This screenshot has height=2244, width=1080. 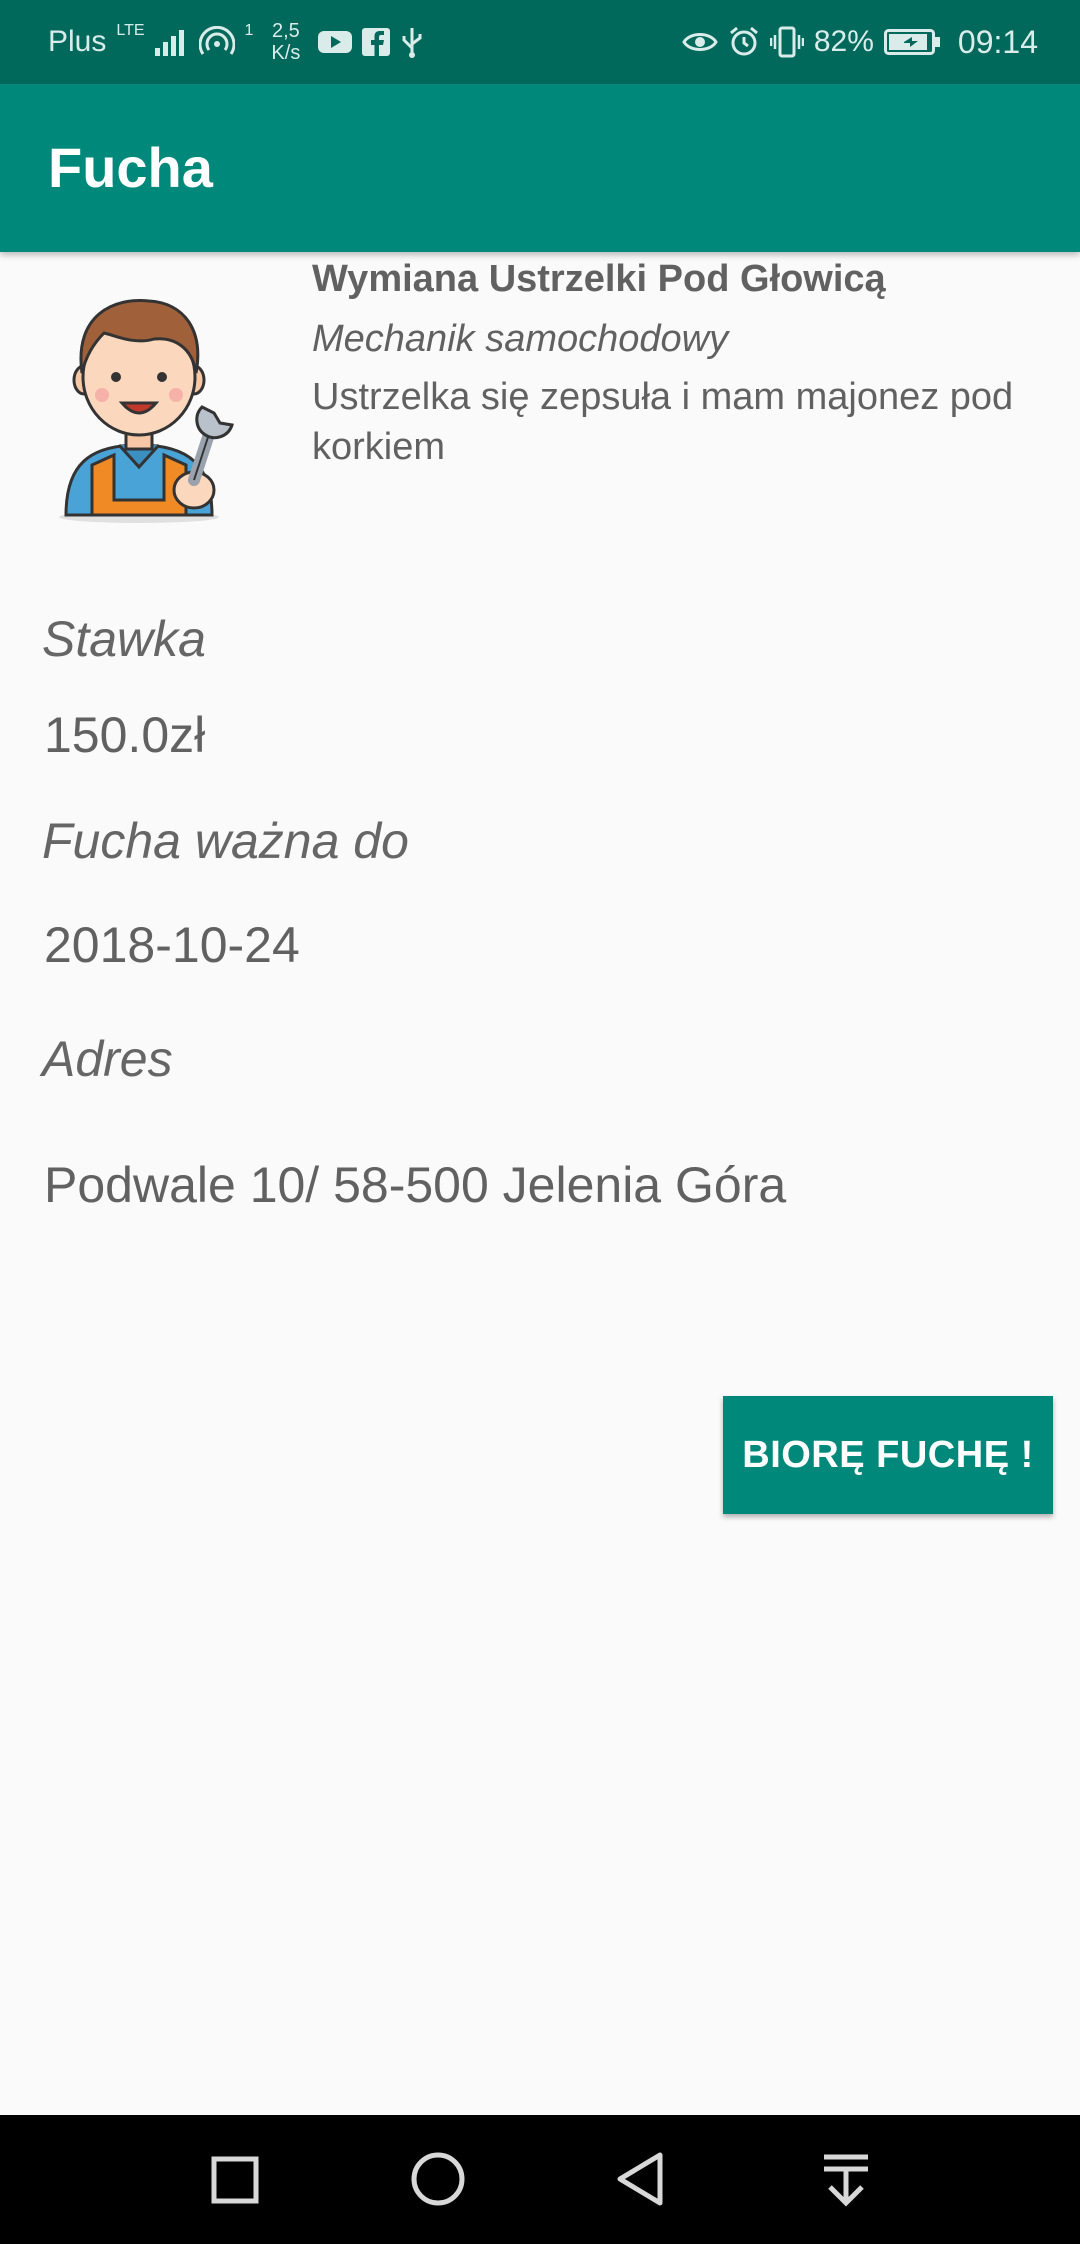 I want to click on signal-icon, so click(x=169, y=43).